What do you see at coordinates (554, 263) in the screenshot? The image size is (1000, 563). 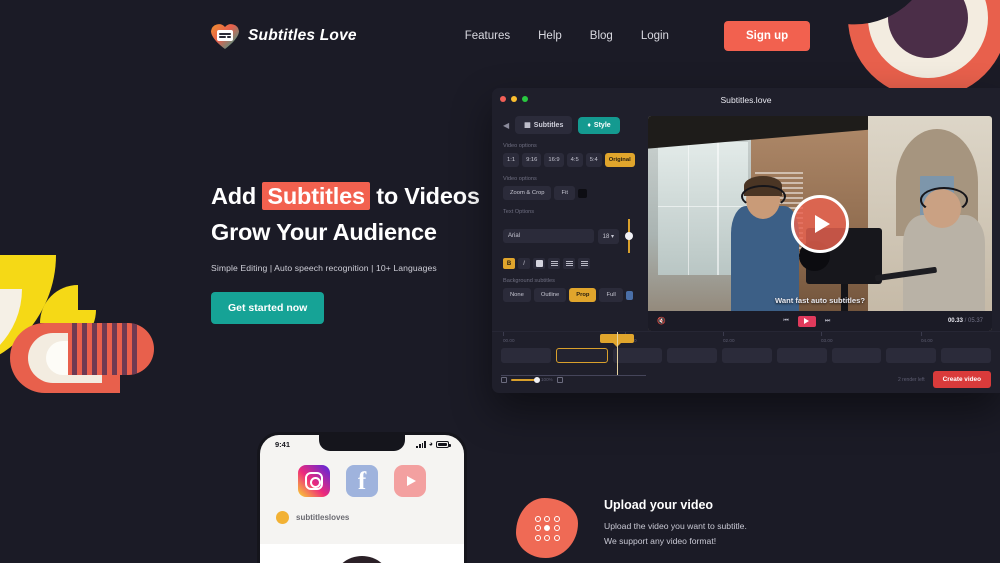 I see `align-left-button` at bounding box center [554, 263].